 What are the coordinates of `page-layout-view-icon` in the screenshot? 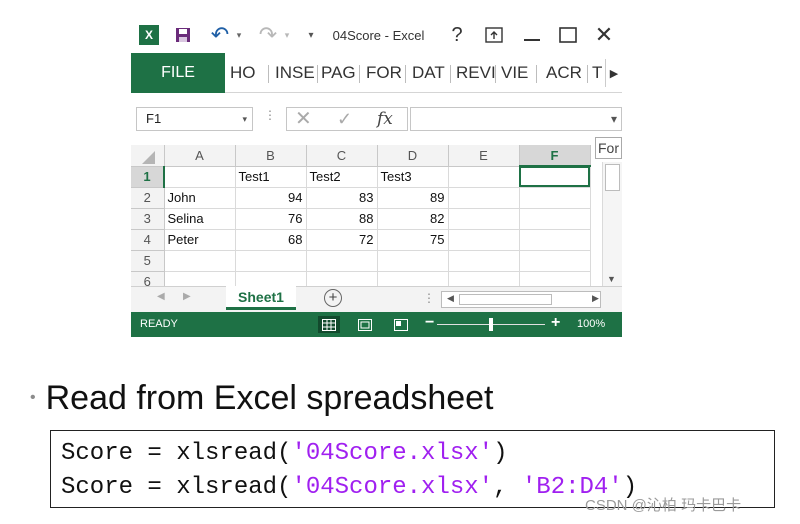 It's located at (365, 324).